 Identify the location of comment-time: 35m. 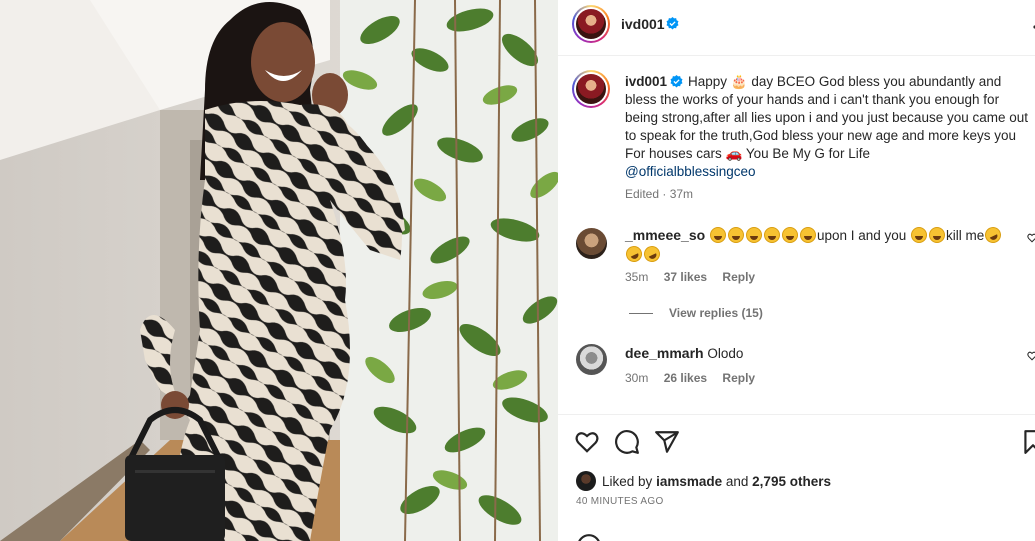
(636, 277).